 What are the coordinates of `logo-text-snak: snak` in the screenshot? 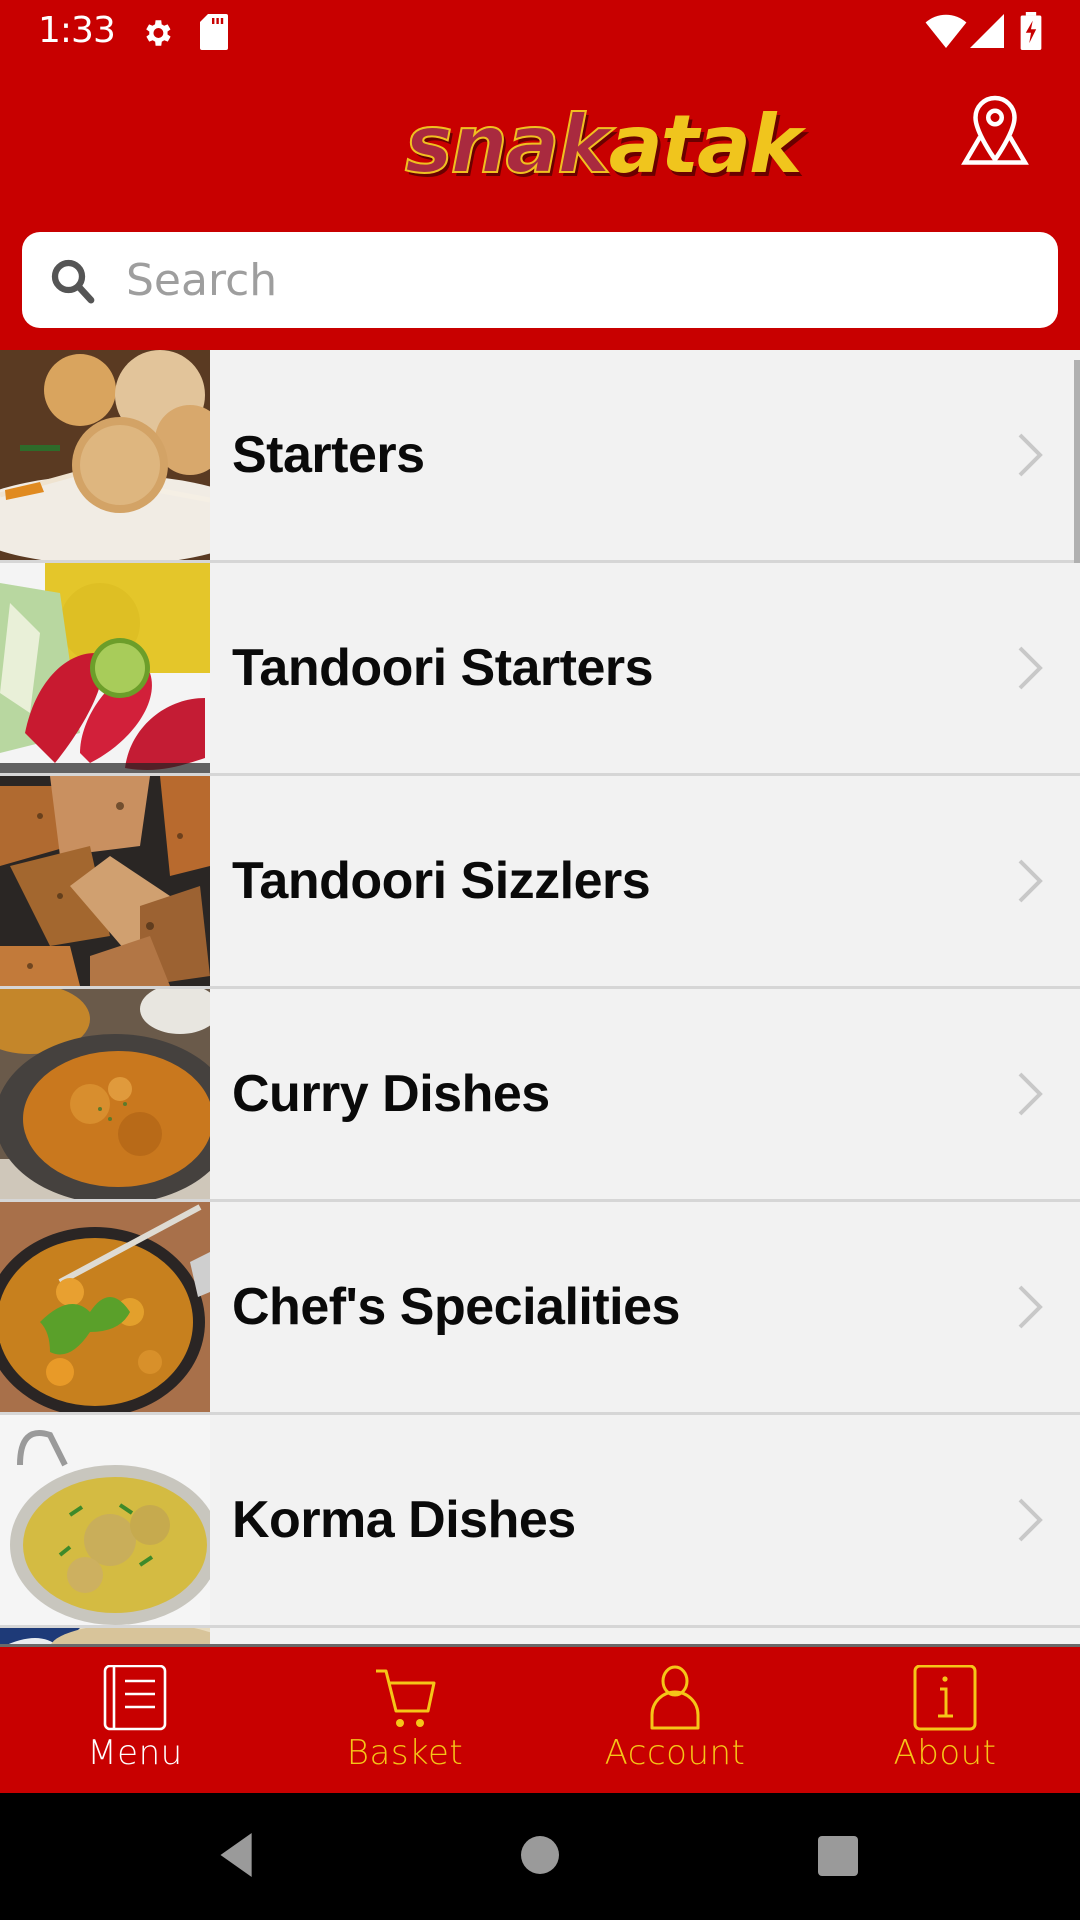 It's located at (508, 144).